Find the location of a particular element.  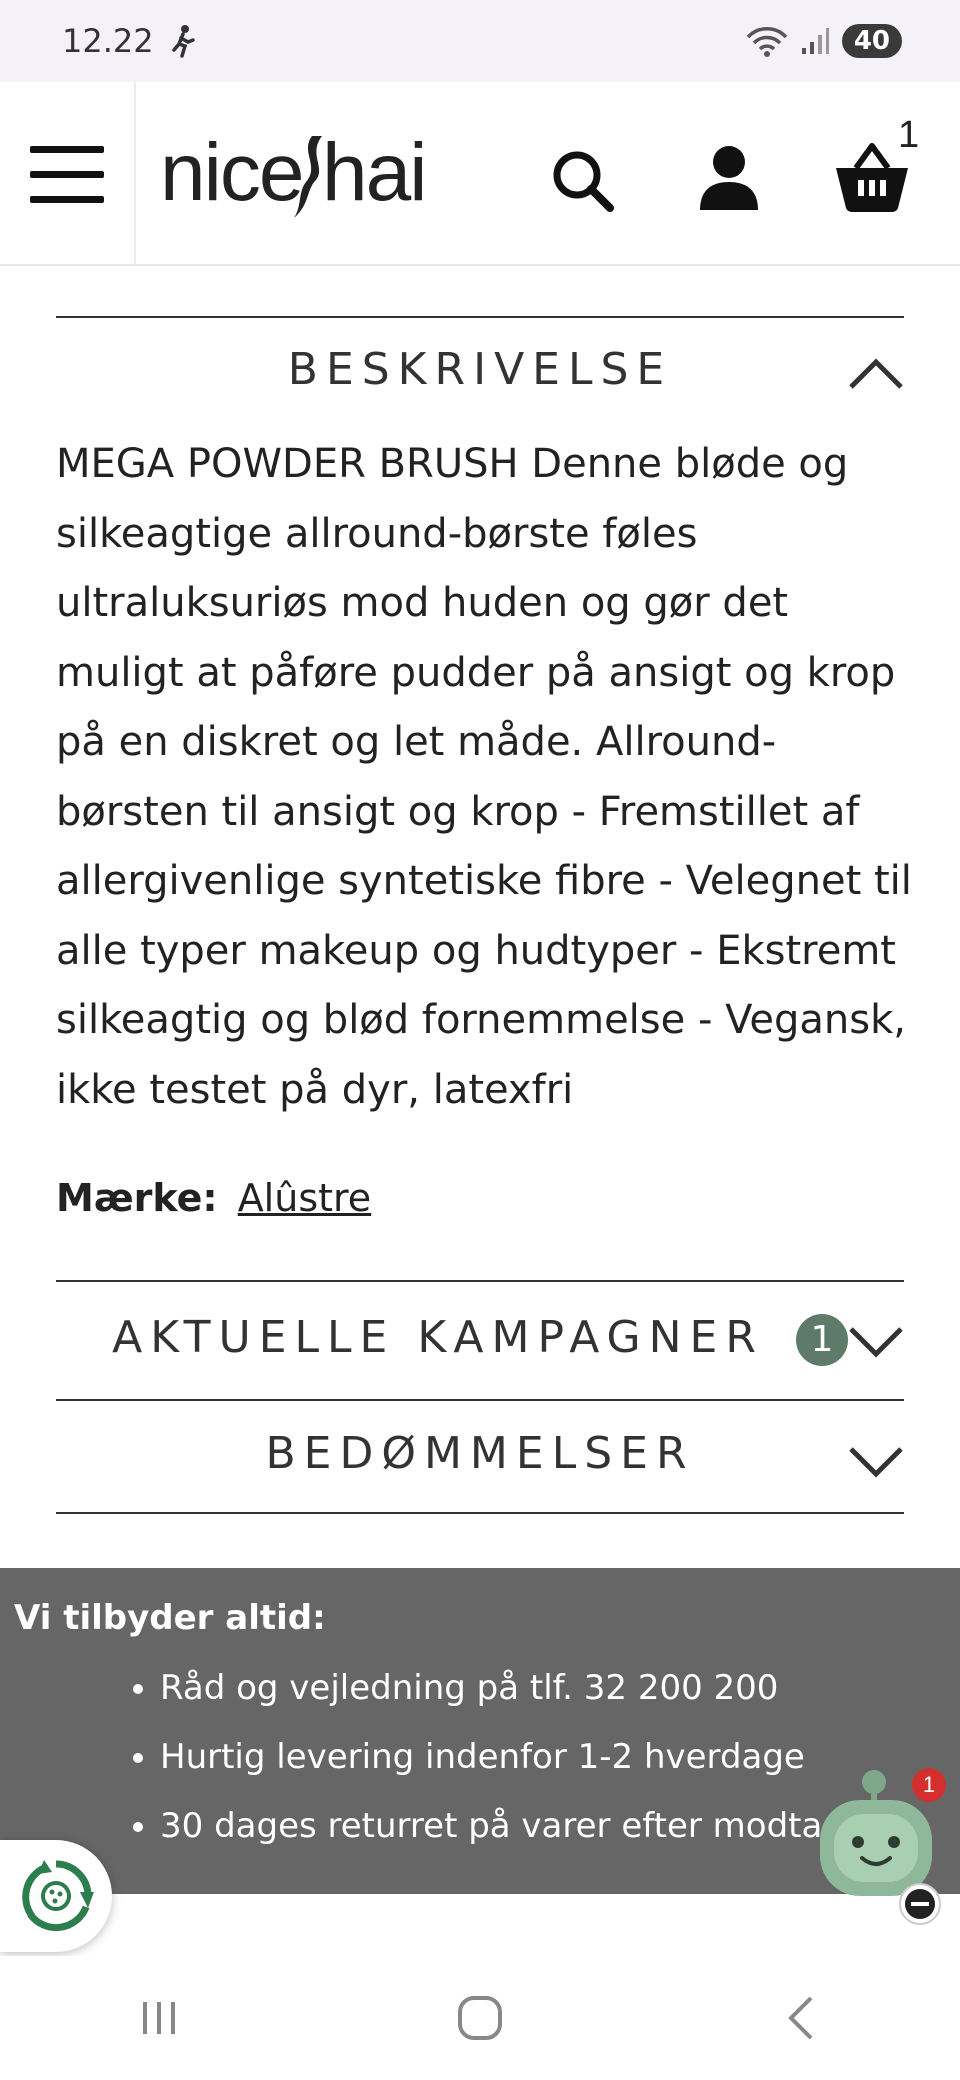

header-divider is located at coordinates (135, 173).